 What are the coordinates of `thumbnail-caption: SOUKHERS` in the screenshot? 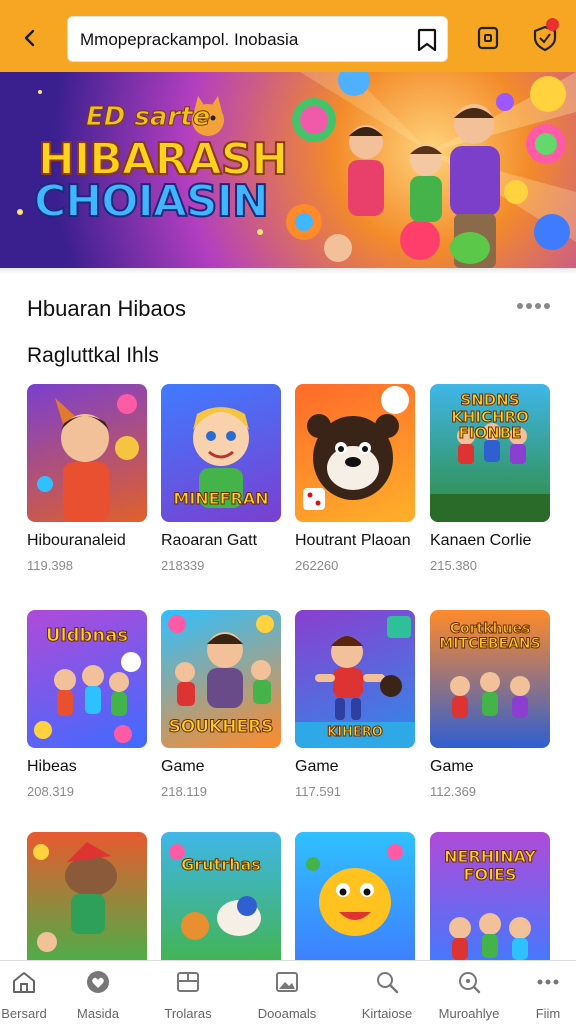 It's located at (221, 727).